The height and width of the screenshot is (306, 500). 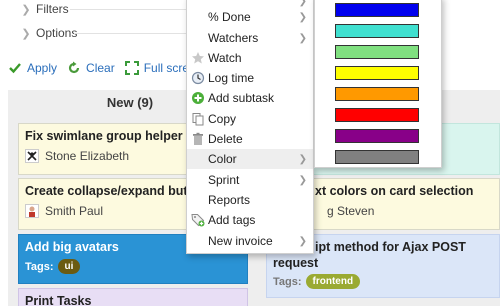 I want to click on color-swatch-turquoise, so click(x=377, y=31).